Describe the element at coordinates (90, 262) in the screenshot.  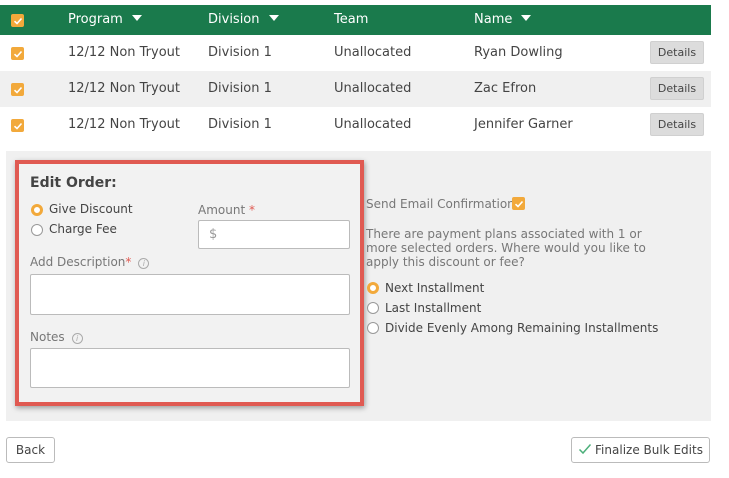
I see `description-label: Add Description* i` at that location.